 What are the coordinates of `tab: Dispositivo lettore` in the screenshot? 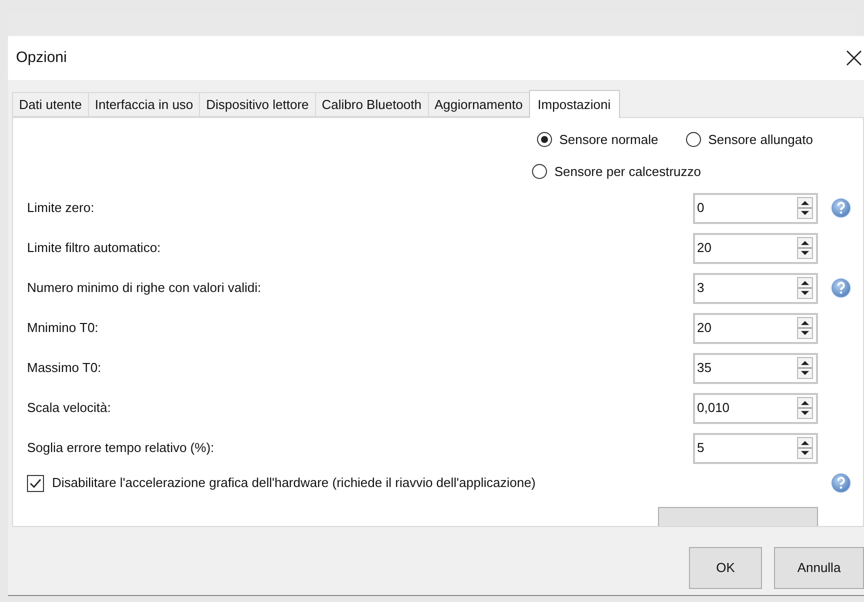 It's located at (257, 104).